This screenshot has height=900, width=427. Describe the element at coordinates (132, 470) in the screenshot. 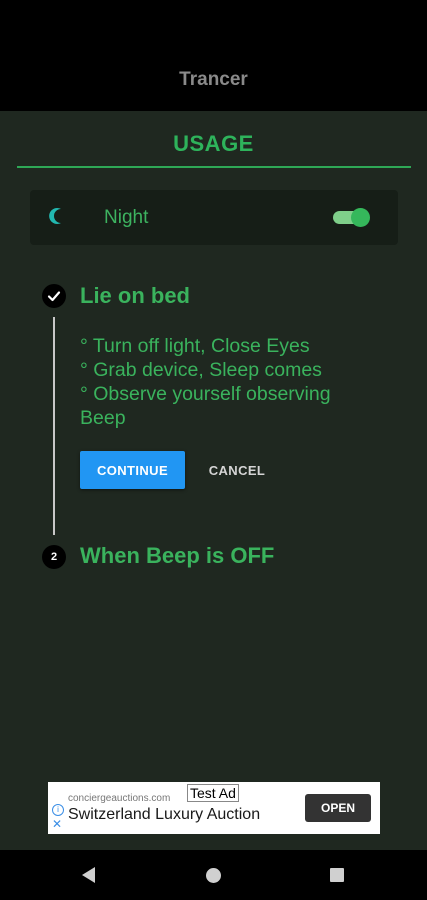

I see `continue-button: CONTINUE` at that location.